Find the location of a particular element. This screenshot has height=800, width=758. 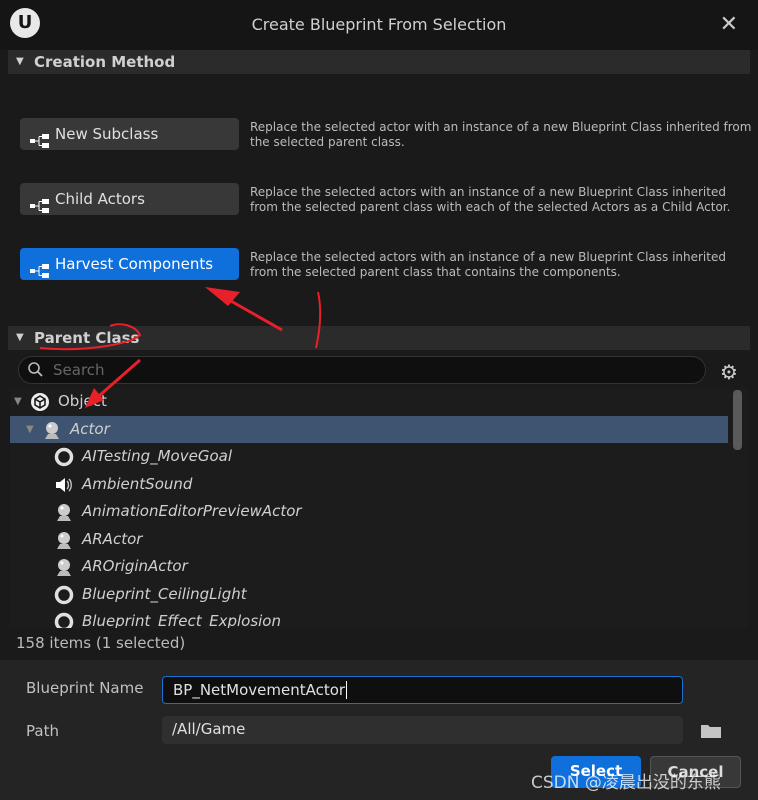

method-button-harvest-components: Harvest Components is located at coordinates (129, 264).